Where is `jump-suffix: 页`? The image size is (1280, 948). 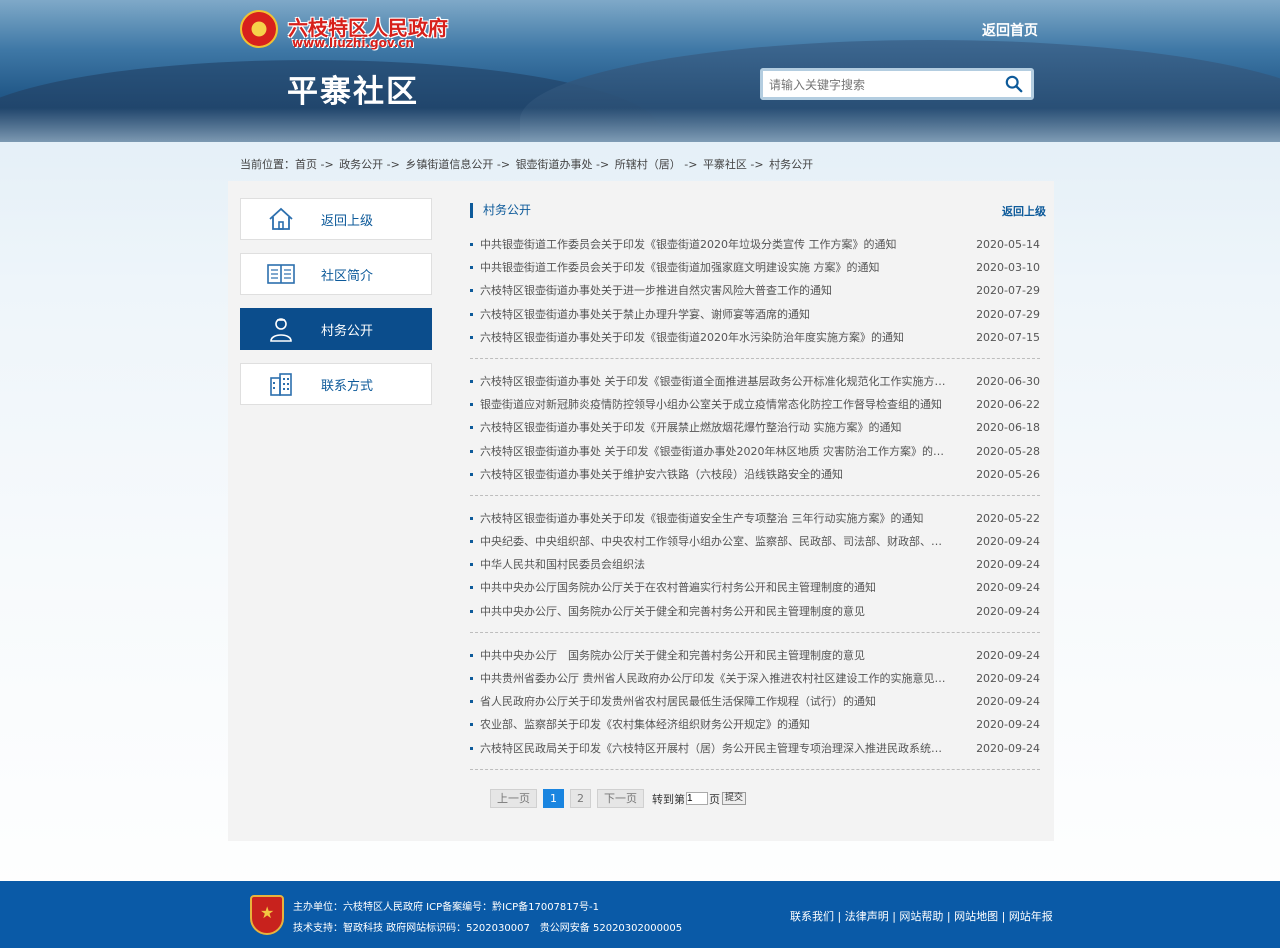
jump-suffix: 页 is located at coordinates (714, 799).